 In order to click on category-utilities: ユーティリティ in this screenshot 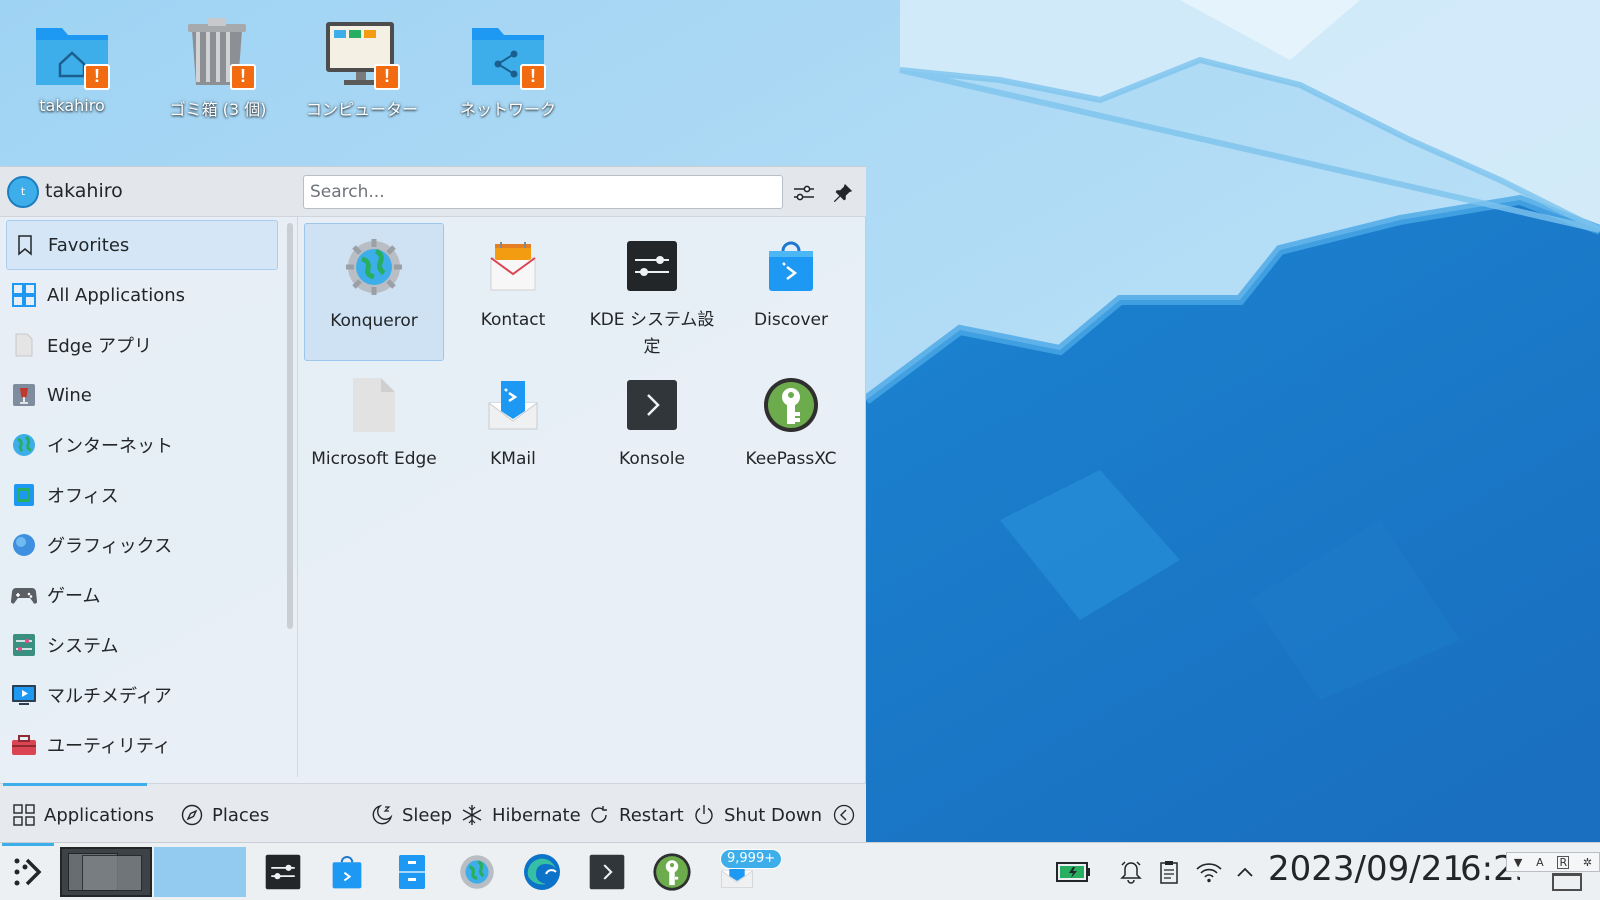, I will do `click(142, 745)`.